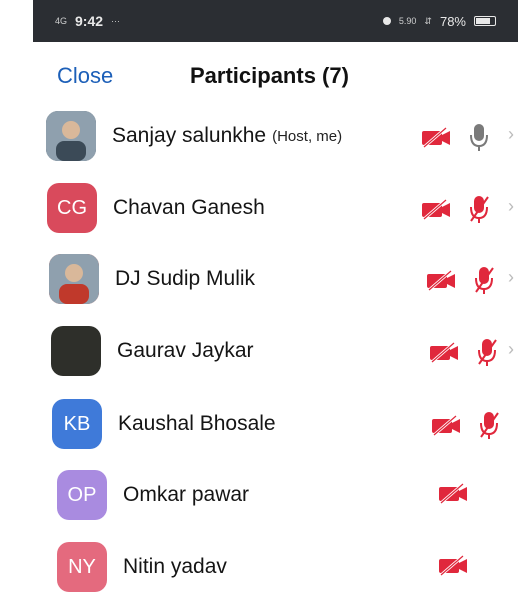 The width and height of the screenshot is (520, 607). I want to click on status-right: 5.90 ⇵ 78%, so click(439, 21).